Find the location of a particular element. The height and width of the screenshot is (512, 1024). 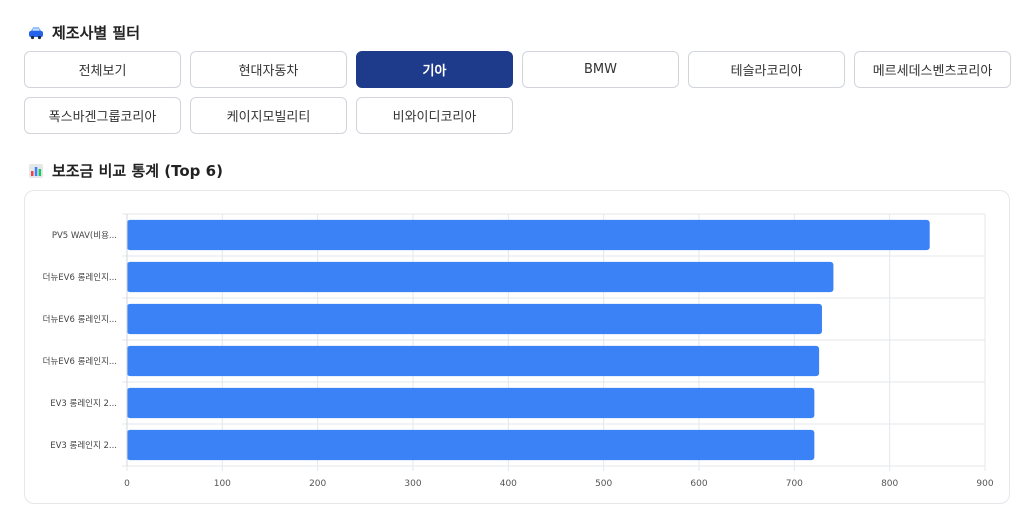

filter-button: 전체보기 is located at coordinates (102, 69).